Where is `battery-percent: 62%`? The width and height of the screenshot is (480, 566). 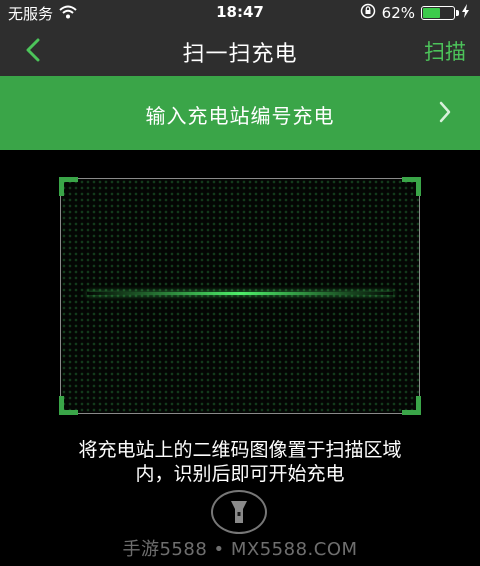
battery-percent: 62% is located at coordinates (398, 13).